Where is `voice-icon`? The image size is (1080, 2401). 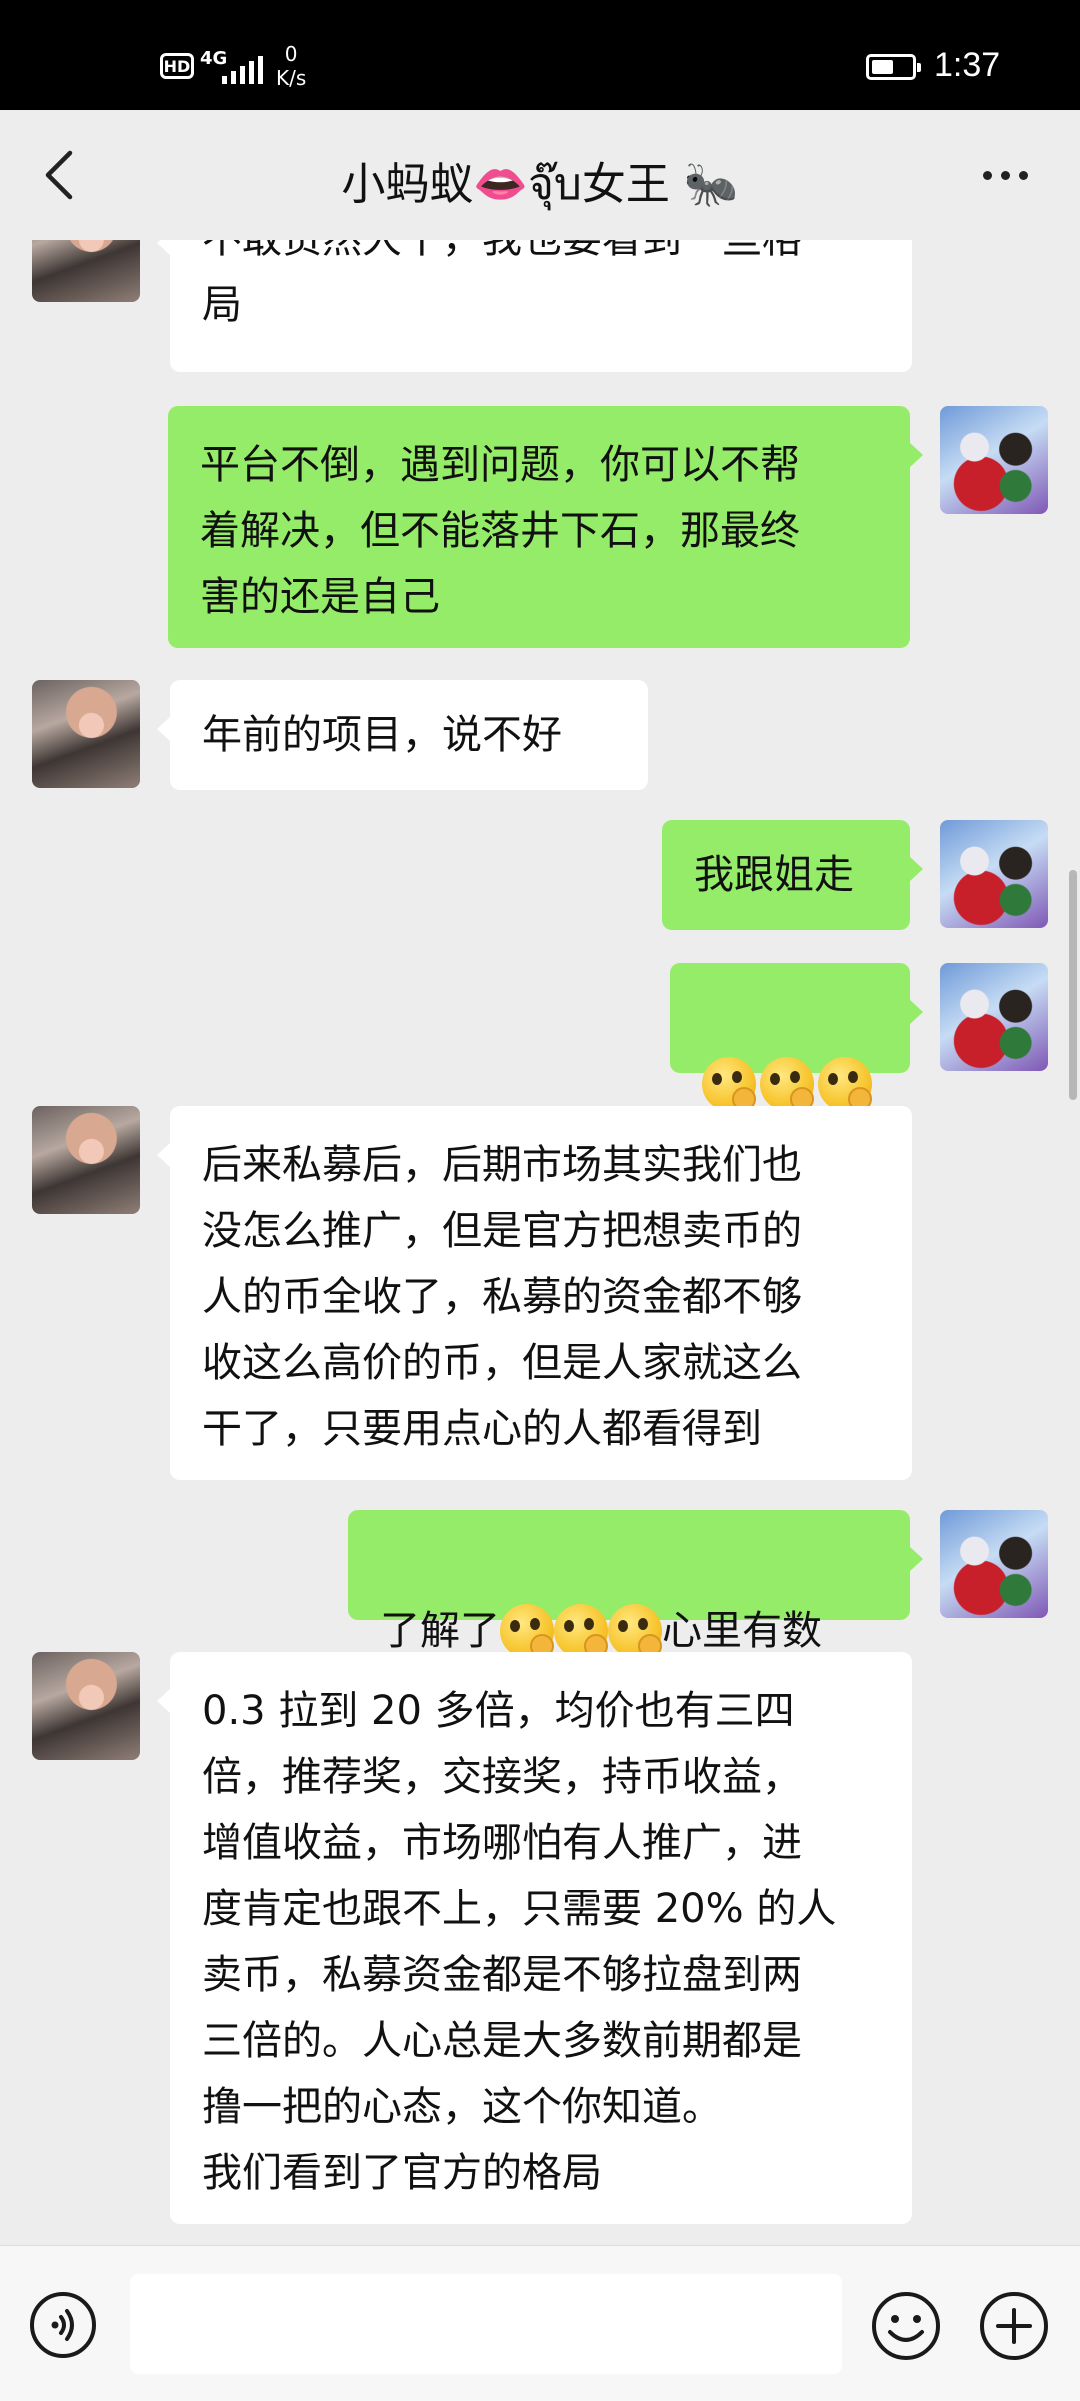
voice-icon is located at coordinates (63, 2325).